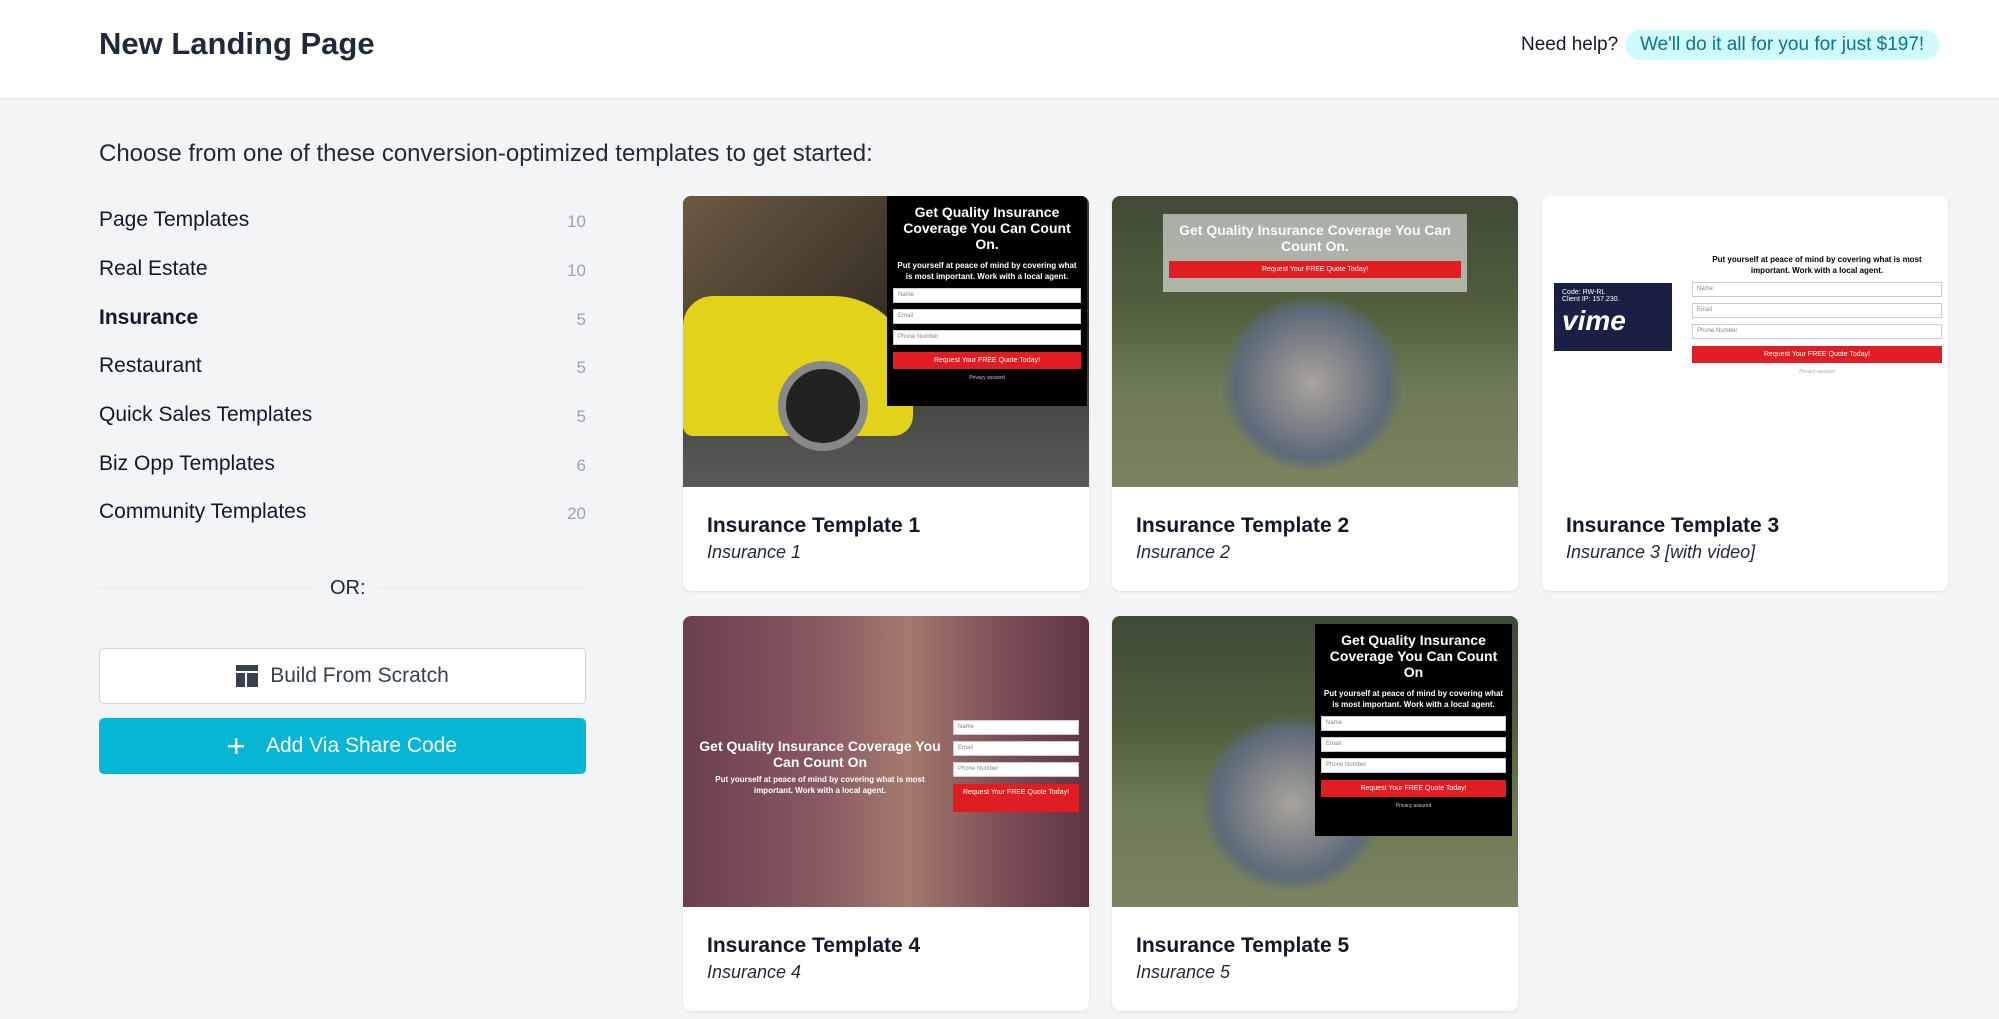 This screenshot has height=1019, width=1999. What do you see at coordinates (814, 525) in the screenshot?
I see `template-title: Insurance Template 1` at bounding box center [814, 525].